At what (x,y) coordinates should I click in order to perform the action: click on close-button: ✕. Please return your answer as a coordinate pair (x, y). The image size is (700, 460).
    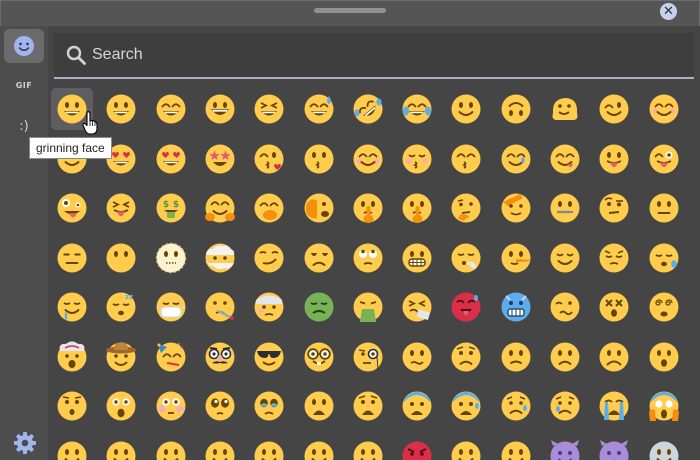
    Looking at the image, I should click on (668, 11).